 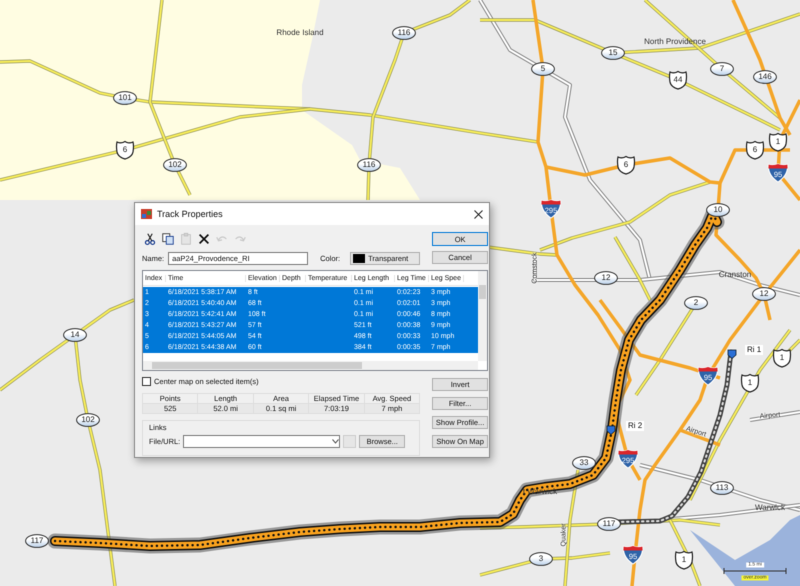 I want to click on scissors-icon, so click(x=149, y=239).